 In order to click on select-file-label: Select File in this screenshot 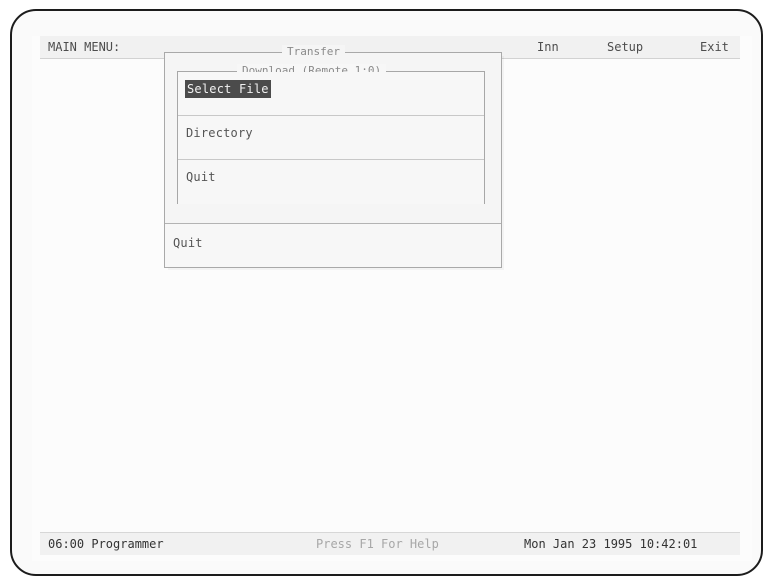, I will do `click(228, 89)`.